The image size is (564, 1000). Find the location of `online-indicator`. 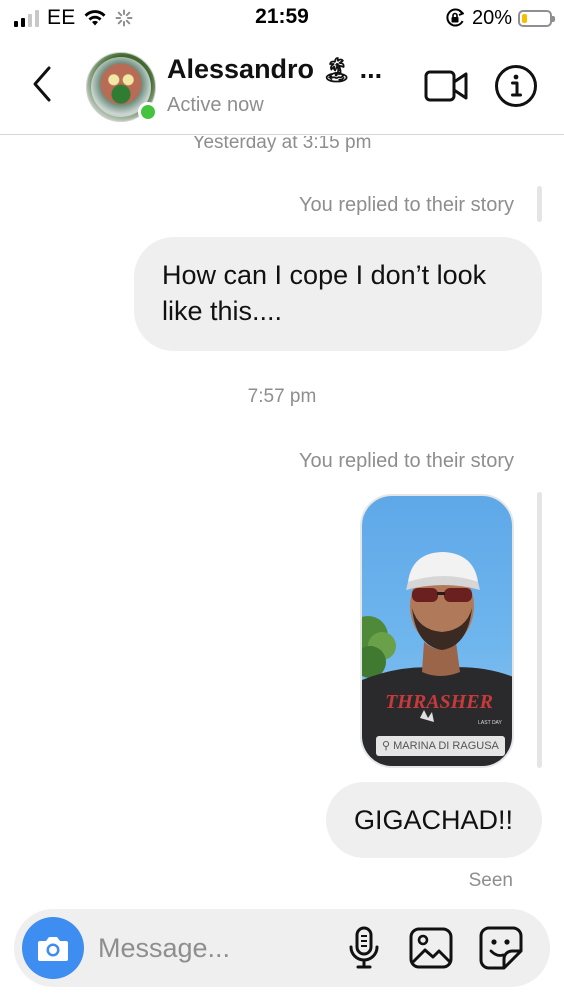

online-indicator is located at coordinates (148, 112).